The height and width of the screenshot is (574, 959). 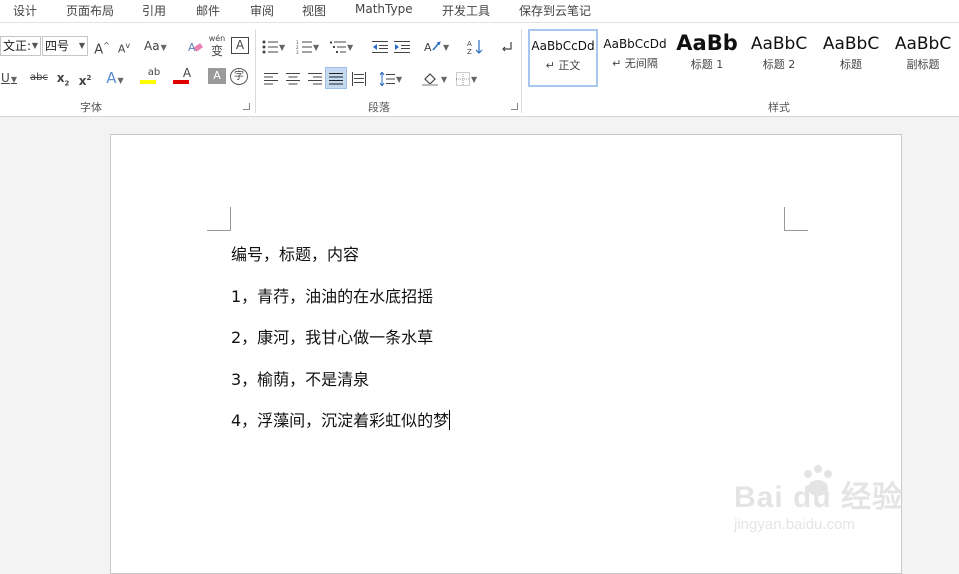 I want to click on line-spacing-button: ▼, so click(x=390, y=78).